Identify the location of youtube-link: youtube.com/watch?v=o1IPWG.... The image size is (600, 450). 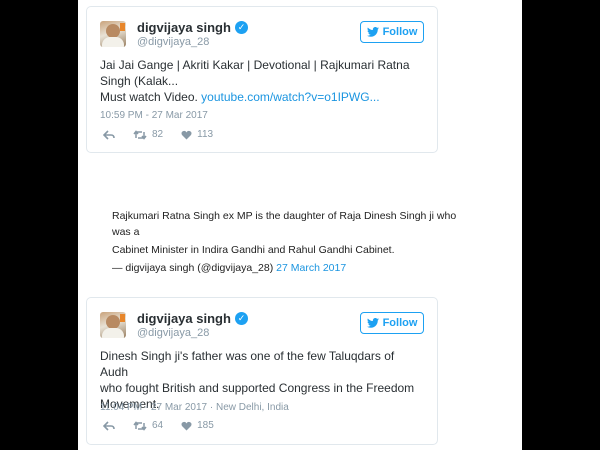
(290, 97).